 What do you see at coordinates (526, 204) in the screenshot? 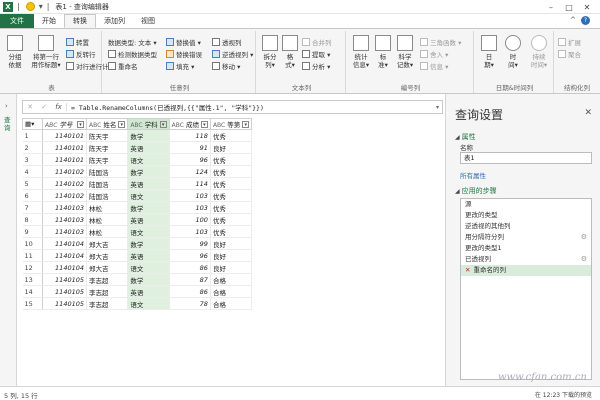
I see `applied-step-item: 源` at bounding box center [526, 204].